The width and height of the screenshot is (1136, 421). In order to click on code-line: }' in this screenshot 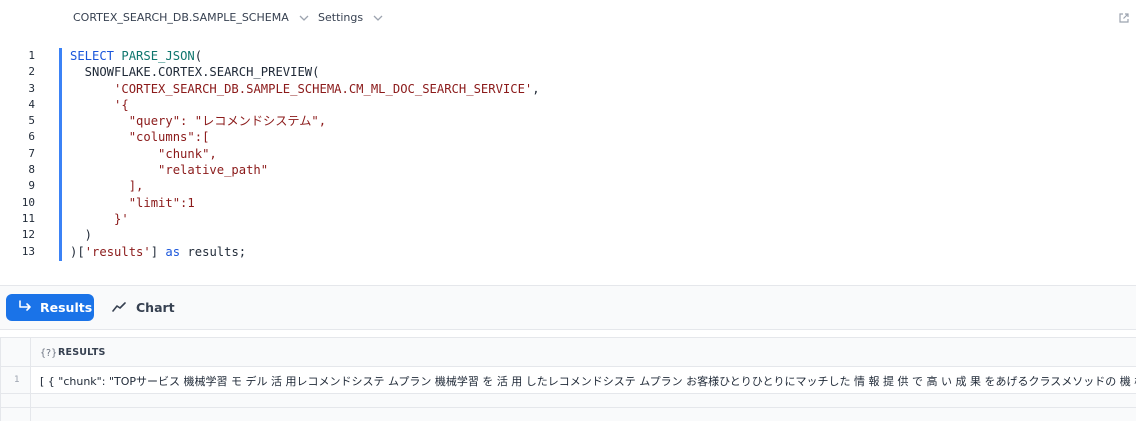, I will do `click(305, 219)`.